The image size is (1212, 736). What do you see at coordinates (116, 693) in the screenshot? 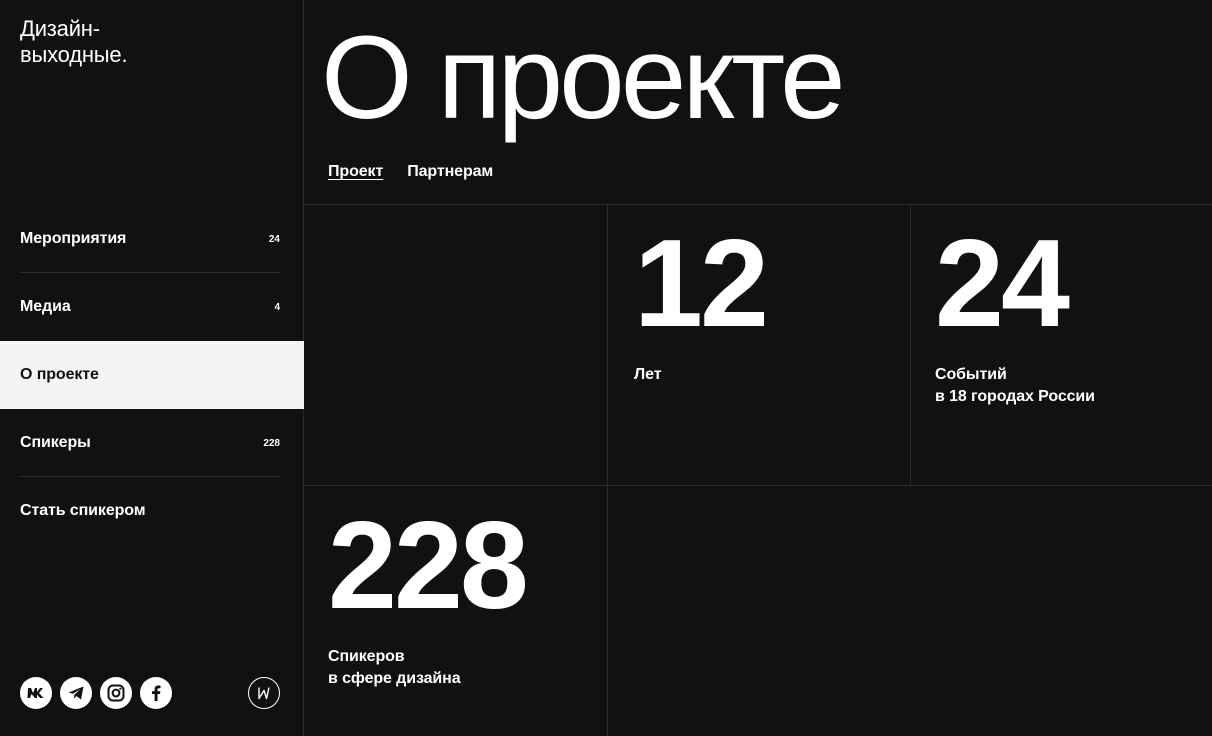
I see `instagram-icon` at bounding box center [116, 693].